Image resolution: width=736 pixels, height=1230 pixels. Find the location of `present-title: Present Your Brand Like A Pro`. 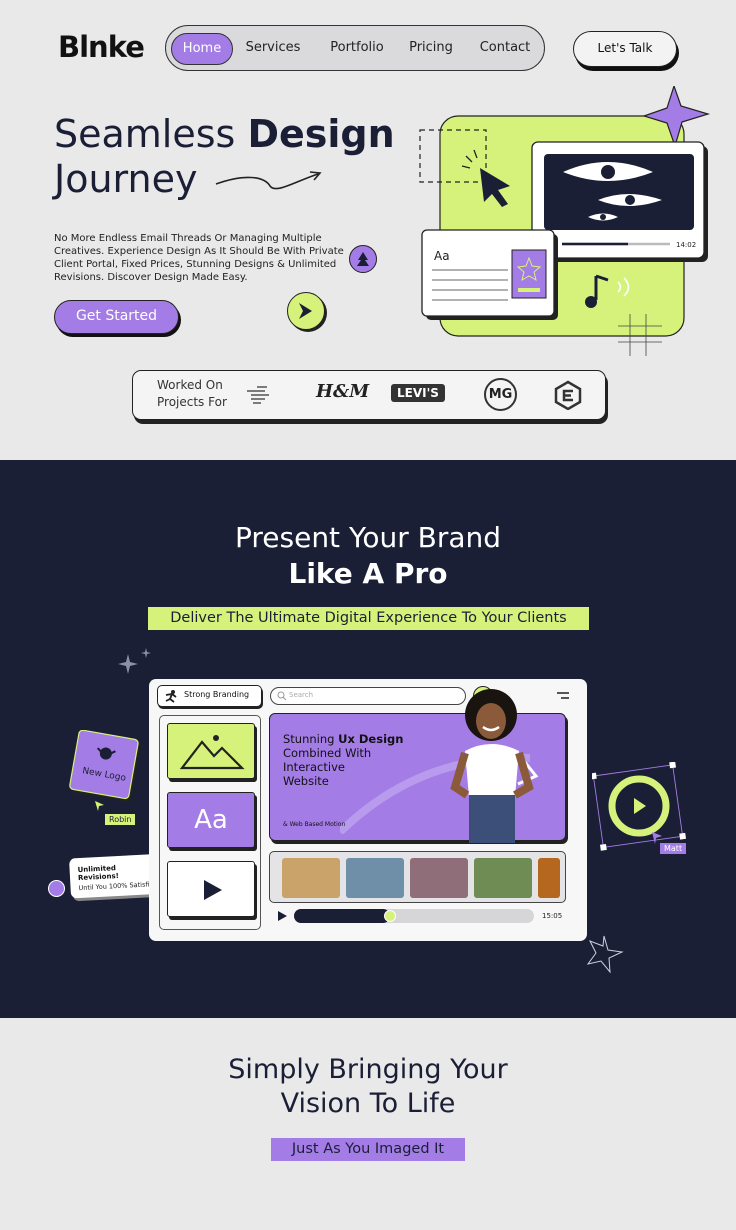

present-title: Present Your Brand Like A Pro is located at coordinates (368, 556).